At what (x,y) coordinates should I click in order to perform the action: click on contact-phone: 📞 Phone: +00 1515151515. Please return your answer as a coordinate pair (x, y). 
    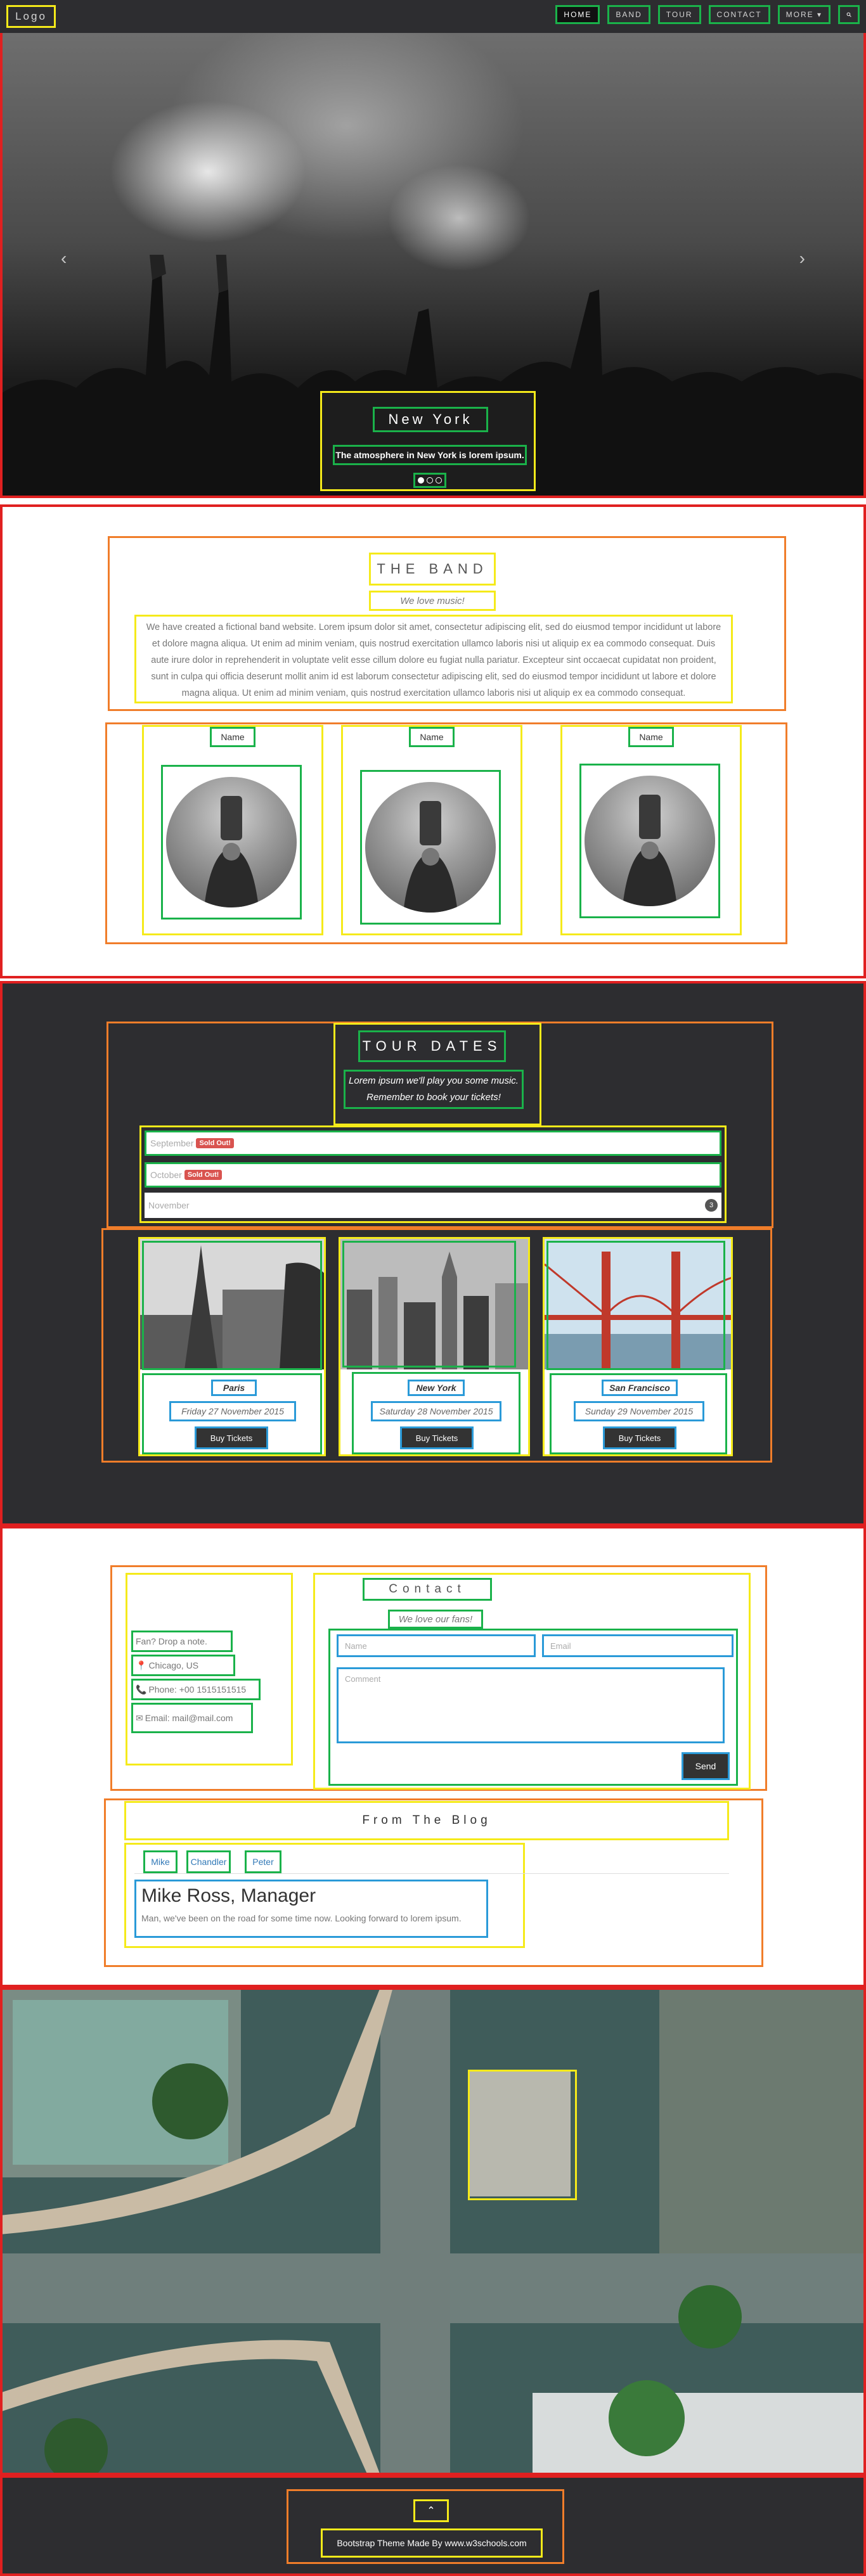
    Looking at the image, I should click on (196, 1689).